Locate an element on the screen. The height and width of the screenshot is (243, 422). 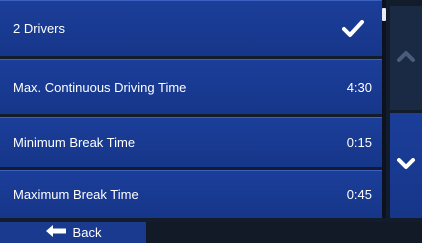
setting-value: 0:15 is located at coordinates (359, 142).